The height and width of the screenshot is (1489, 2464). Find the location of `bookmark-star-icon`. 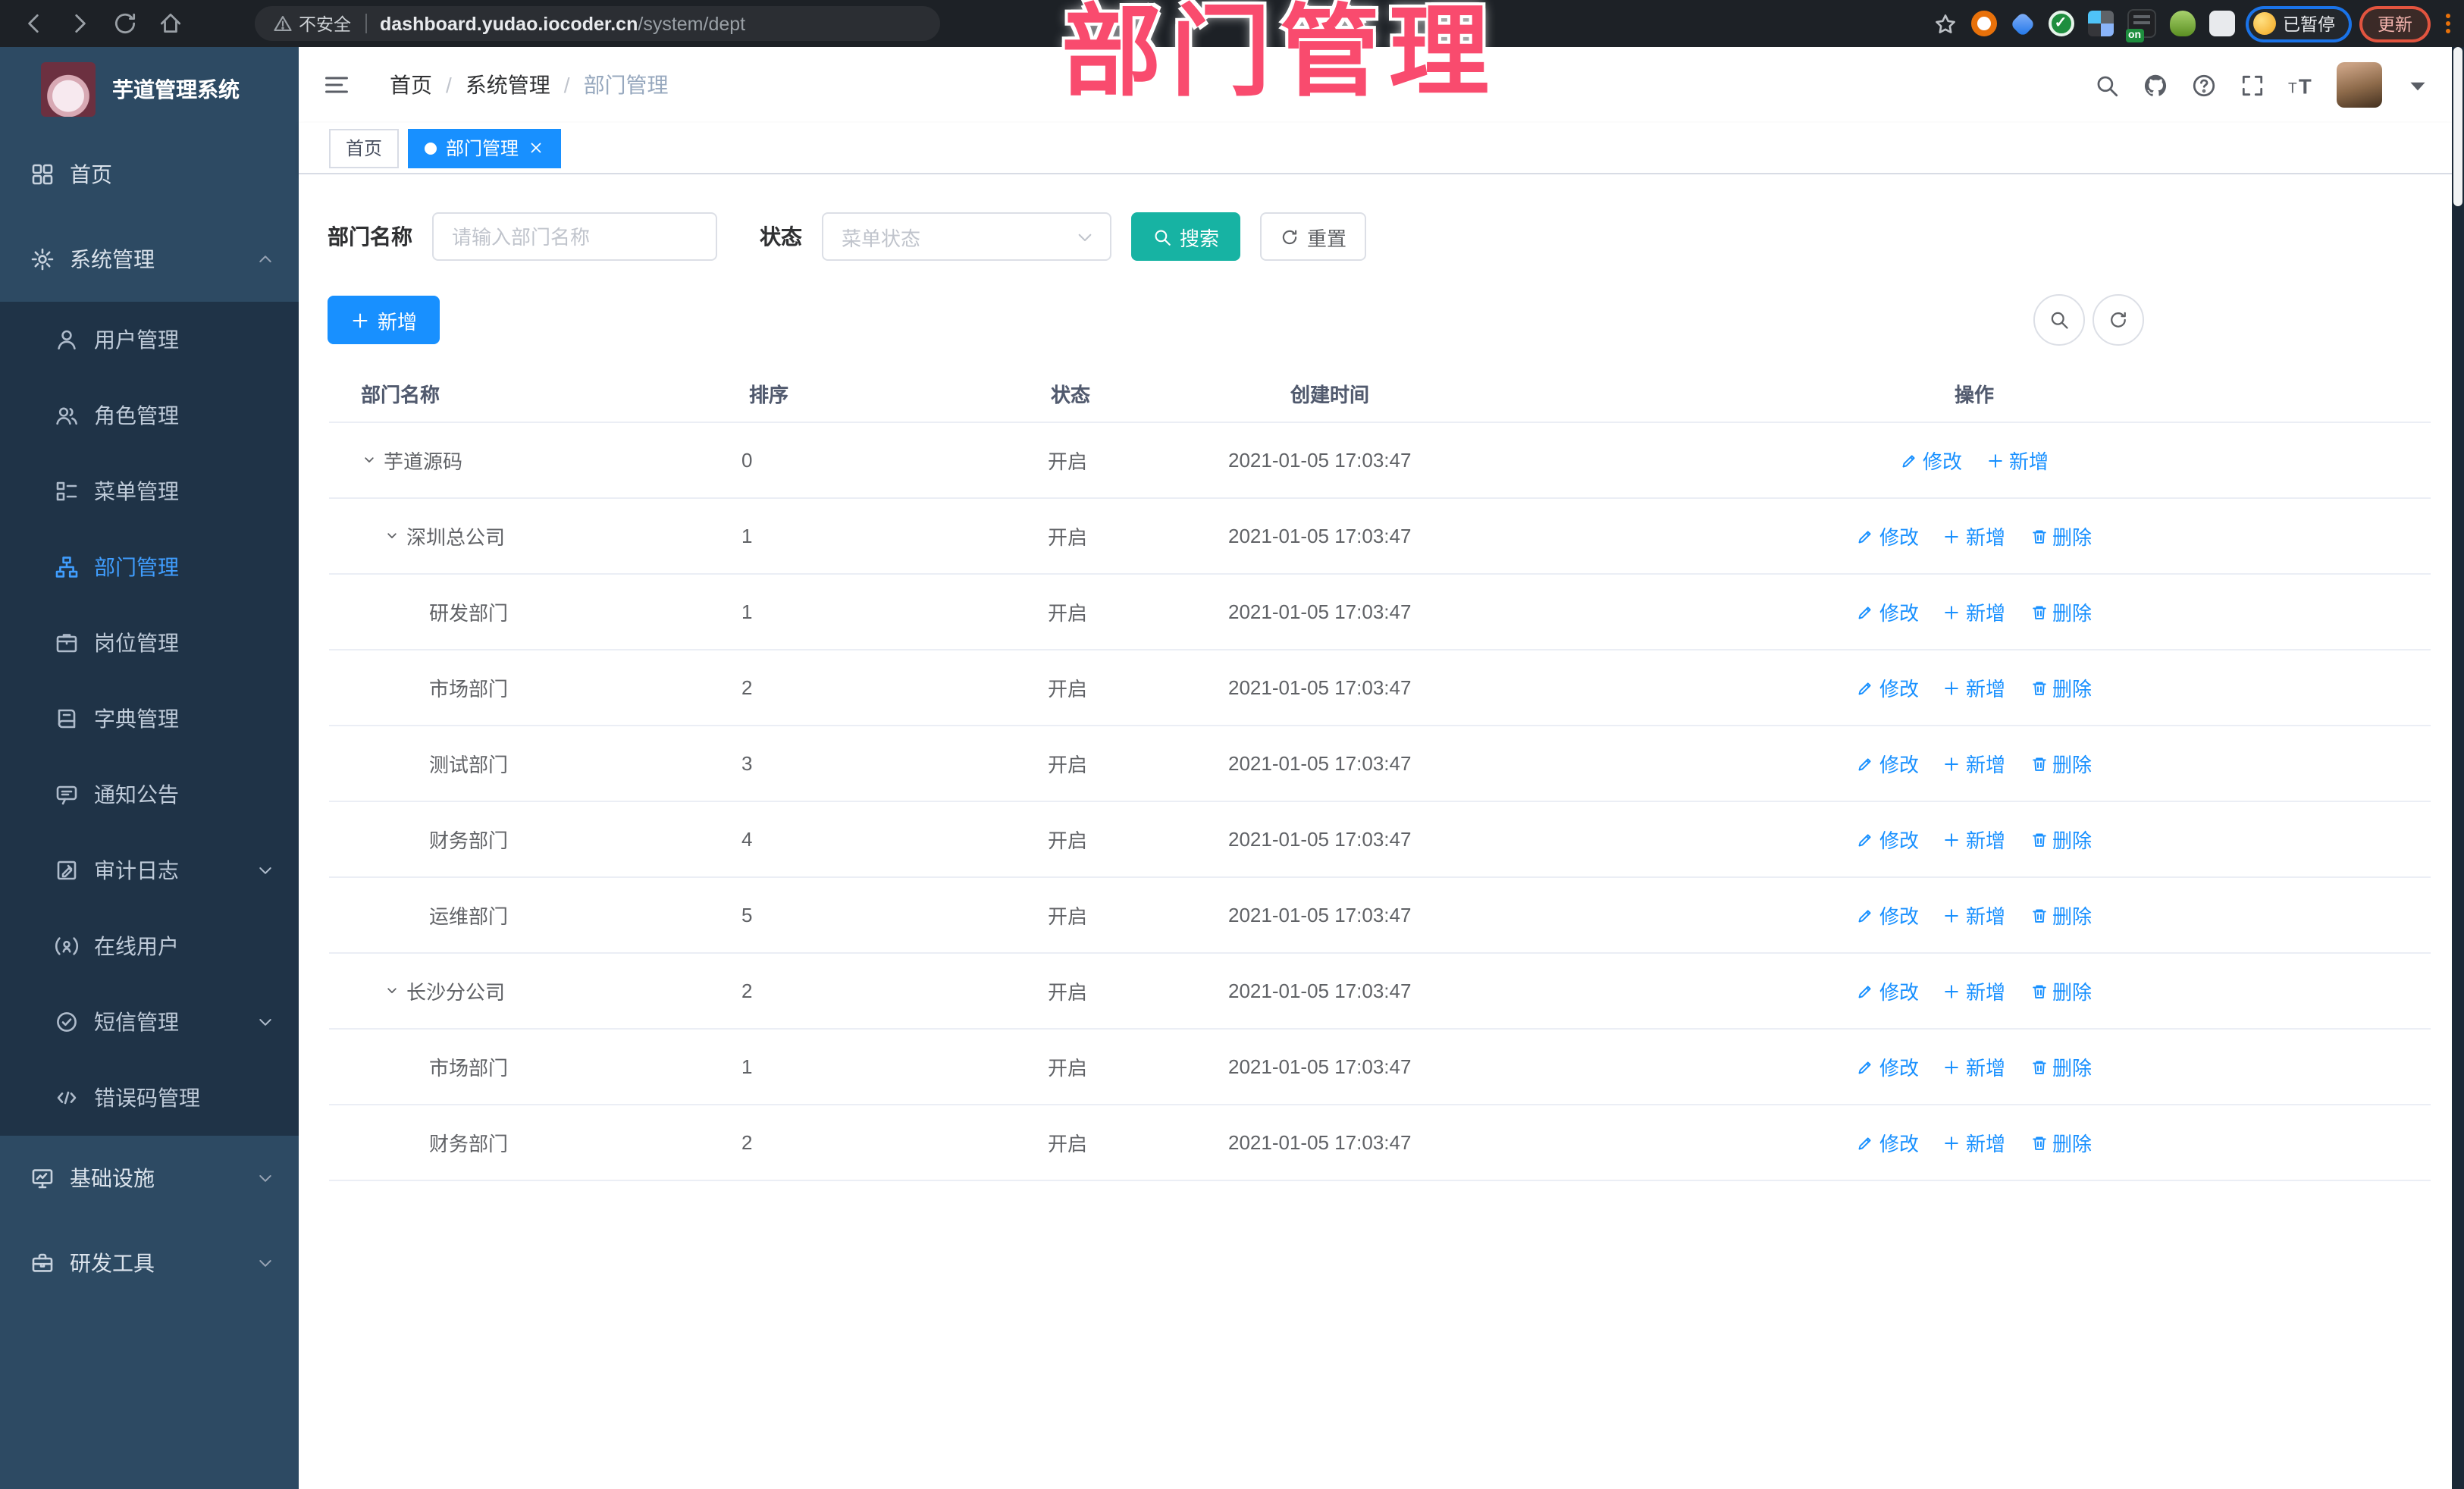

bookmark-star-icon is located at coordinates (1945, 23).